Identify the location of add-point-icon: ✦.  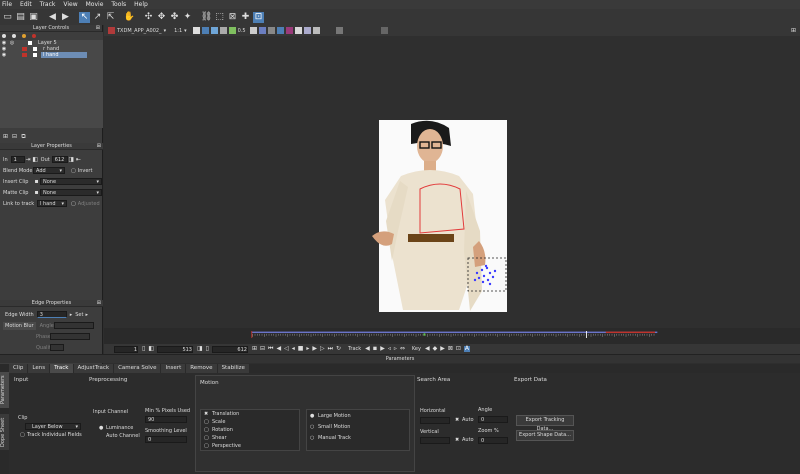
(187, 17).